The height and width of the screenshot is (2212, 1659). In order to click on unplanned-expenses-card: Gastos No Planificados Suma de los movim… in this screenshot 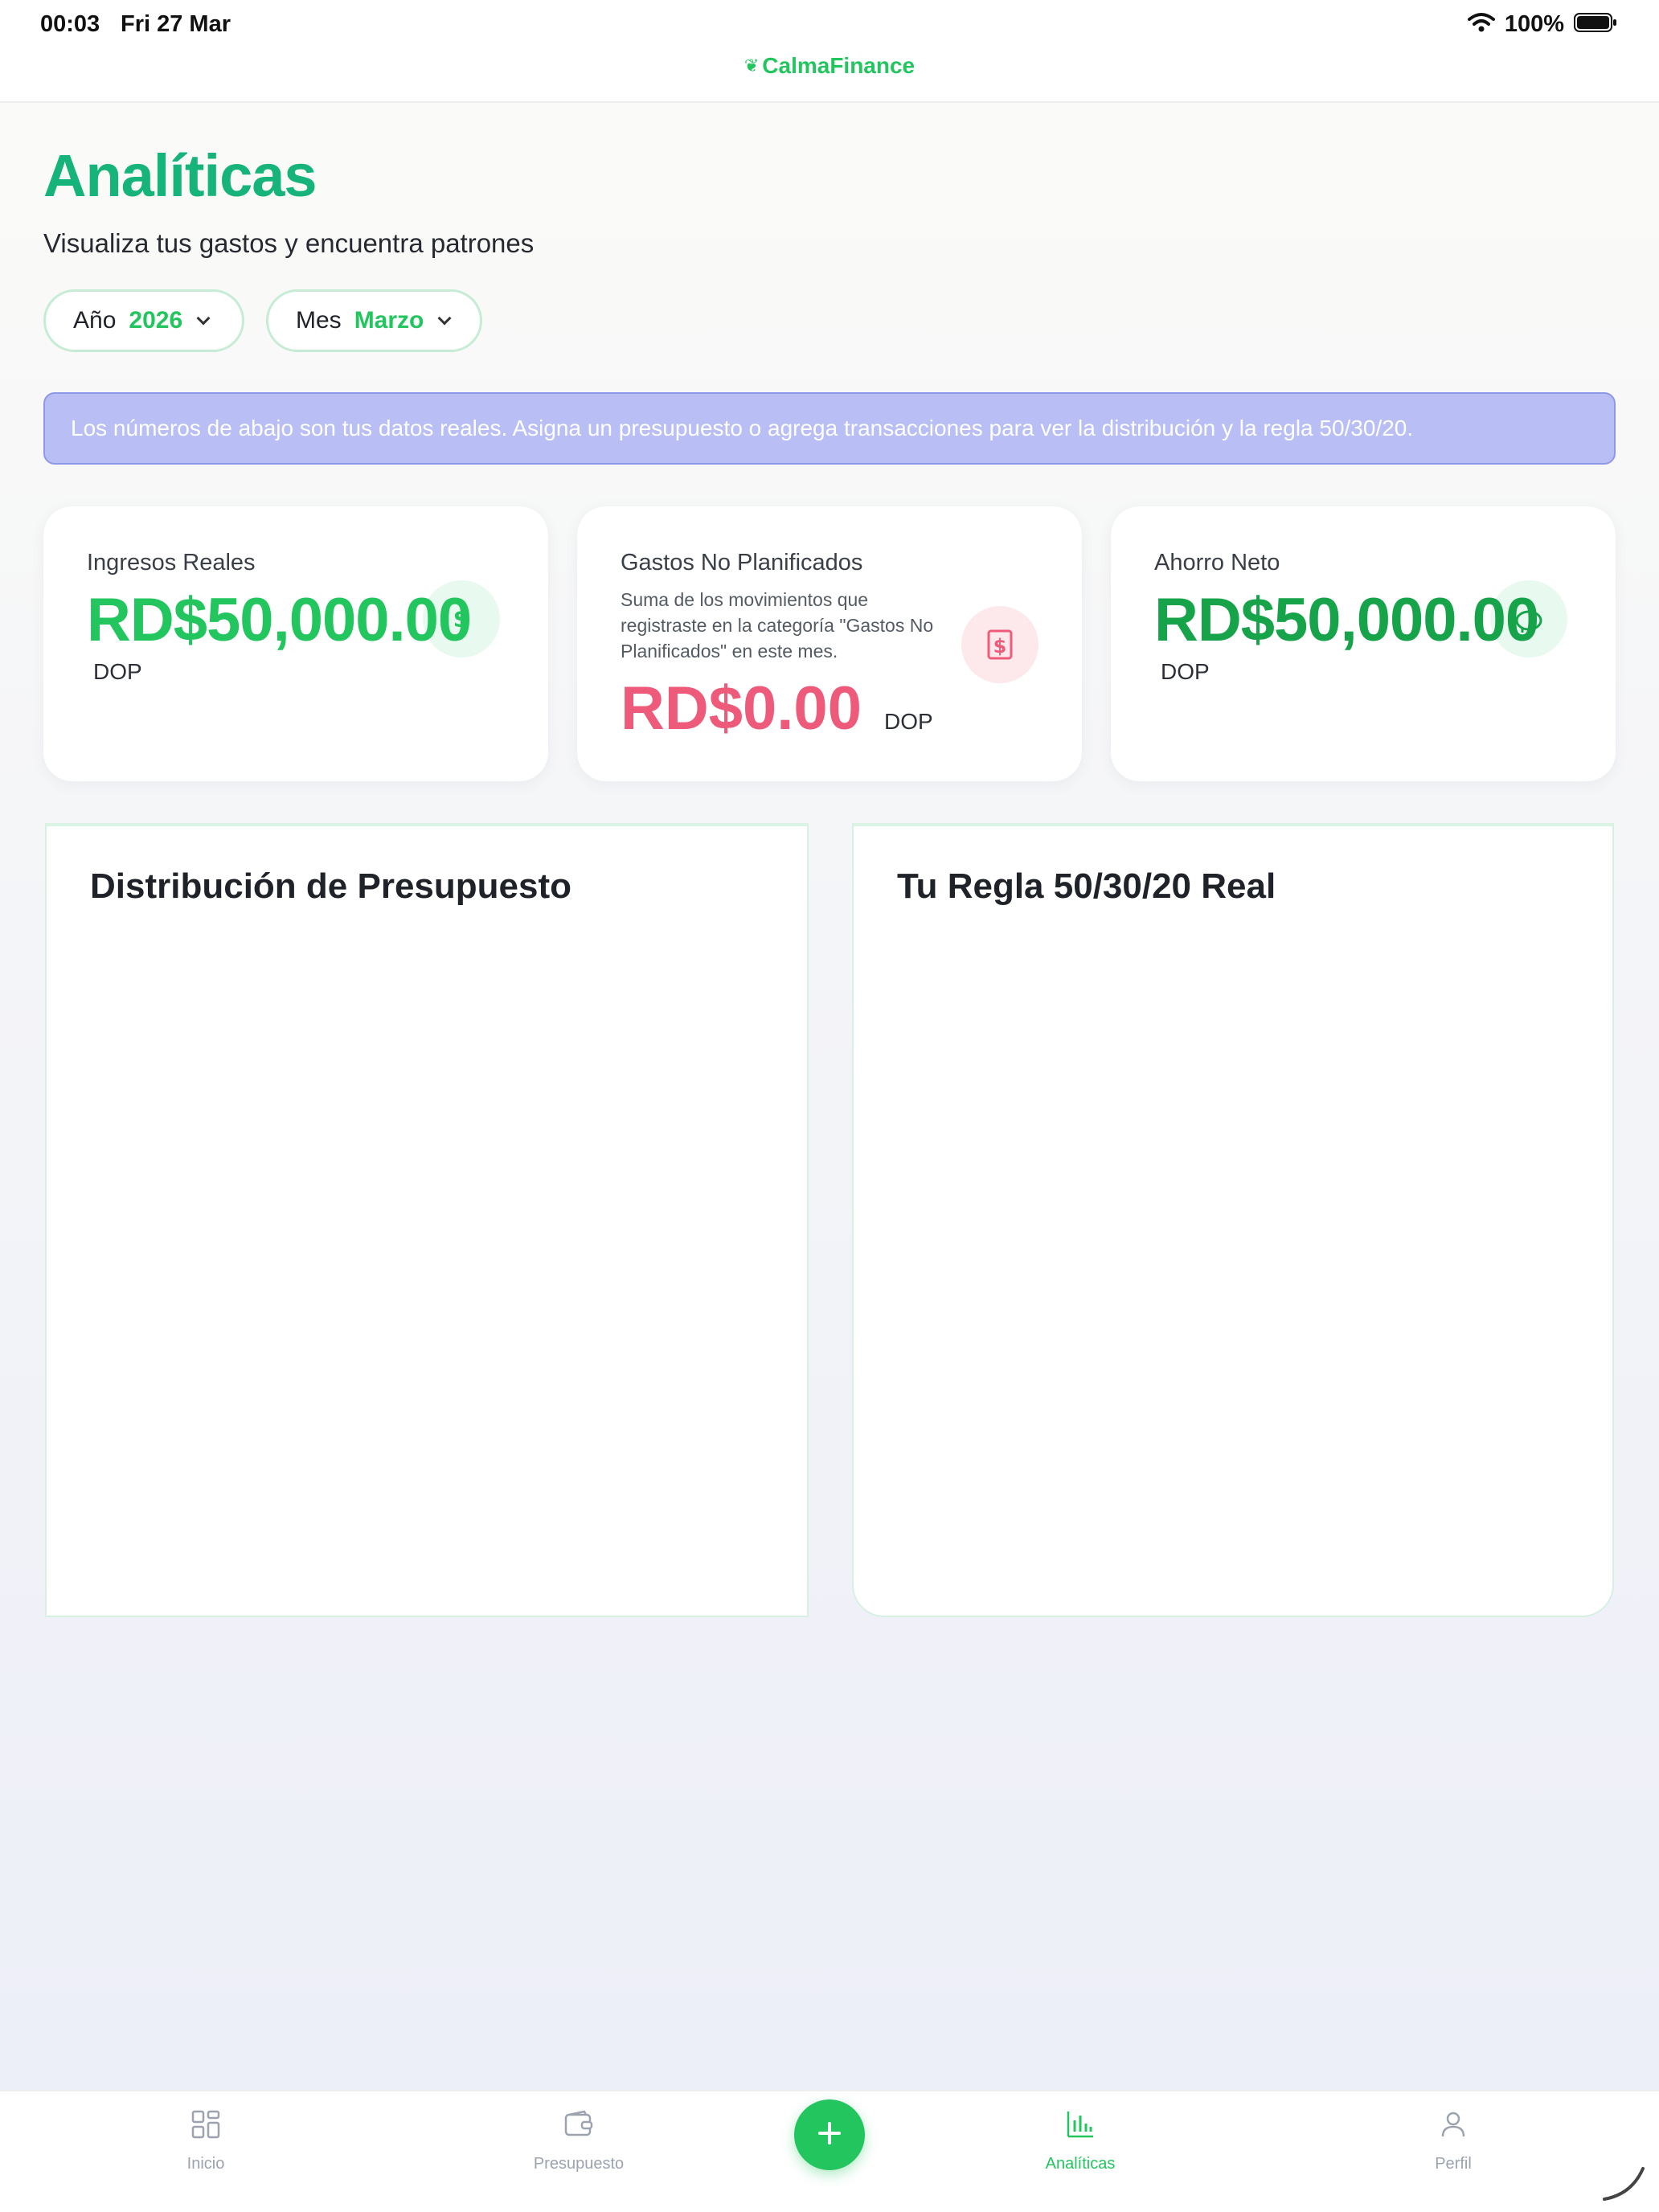, I will do `click(829, 643)`.